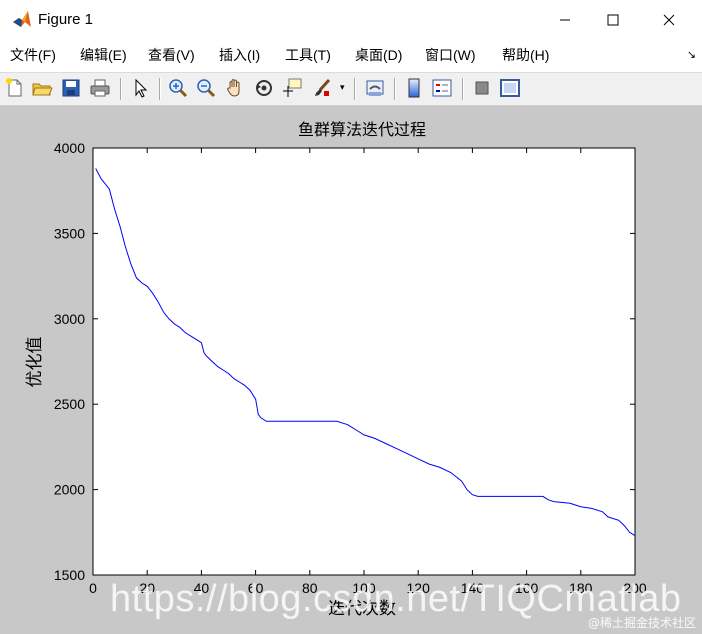 Image resolution: width=702 pixels, height=634 pixels. Describe the element at coordinates (450, 55) in the screenshot. I see `menu-window: 窗口(W)` at that location.